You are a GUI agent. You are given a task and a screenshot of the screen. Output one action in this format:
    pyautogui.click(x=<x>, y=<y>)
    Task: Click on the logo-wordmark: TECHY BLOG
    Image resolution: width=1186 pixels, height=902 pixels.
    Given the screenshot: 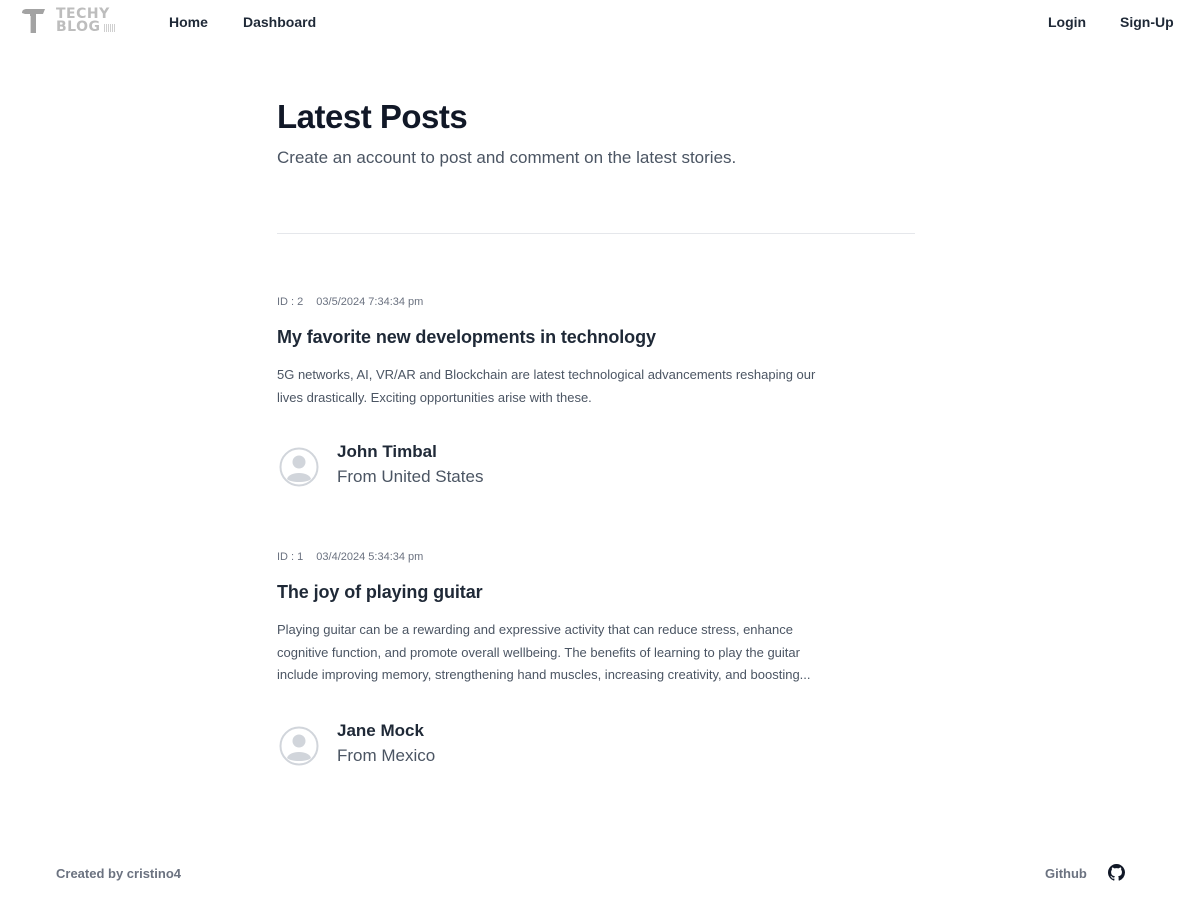 What is the action you would take?
    pyautogui.click(x=86, y=21)
    